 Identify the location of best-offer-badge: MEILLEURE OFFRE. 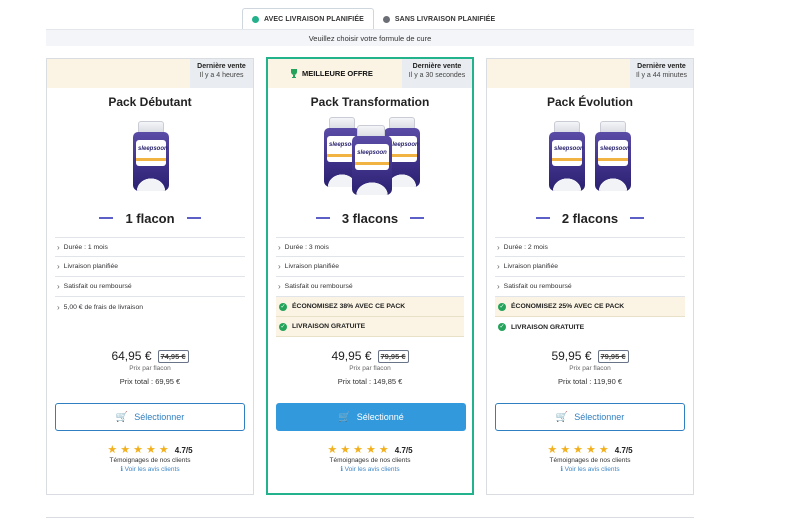
(331, 73).